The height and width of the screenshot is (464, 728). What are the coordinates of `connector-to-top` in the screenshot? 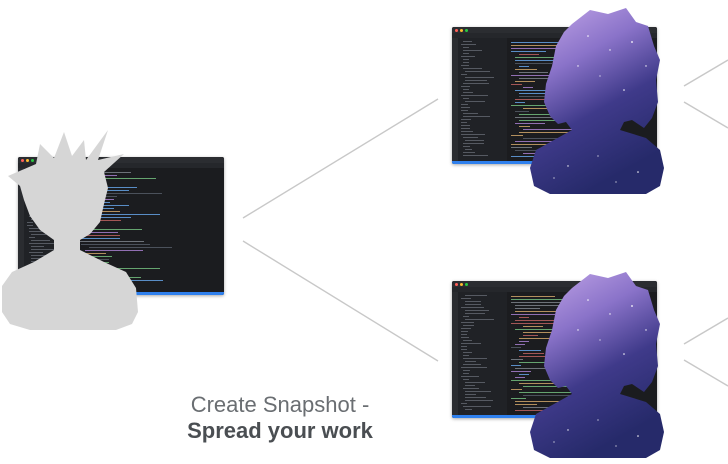 It's located at (340, 158).